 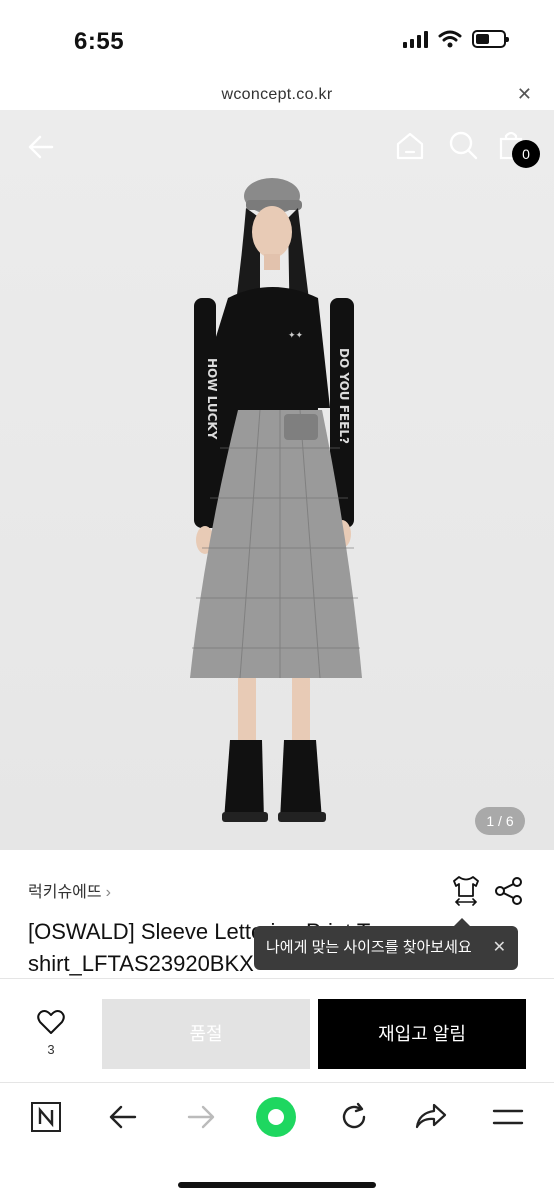 I want to click on chevron-right-icon: ›, so click(x=108, y=892).